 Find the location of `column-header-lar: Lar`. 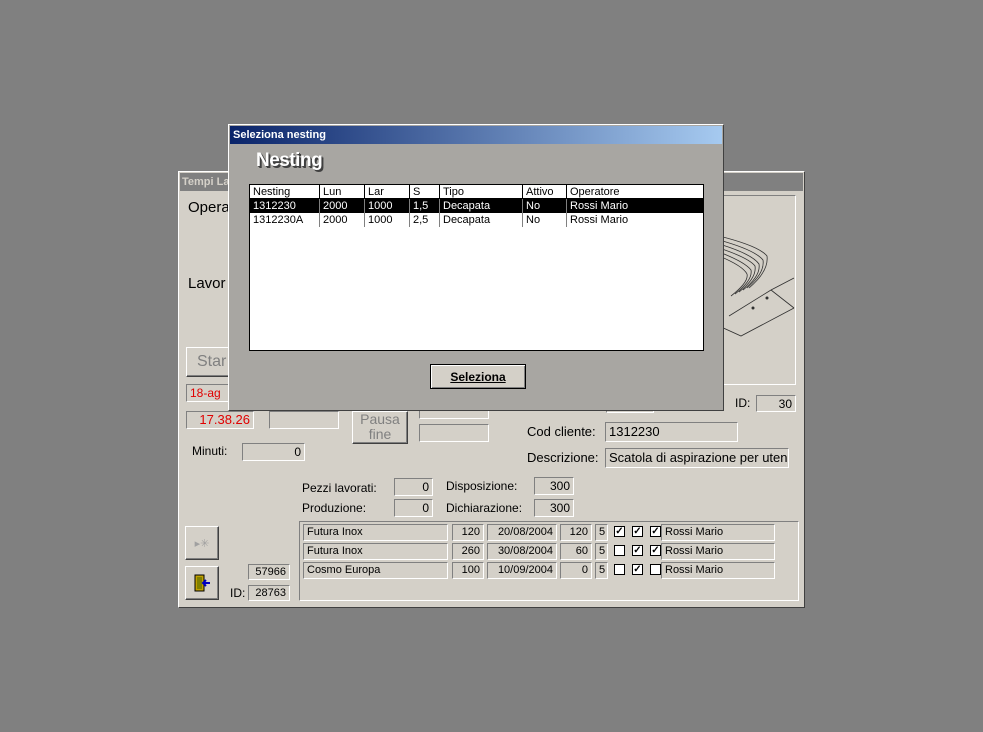

column-header-lar: Lar is located at coordinates (387, 192).